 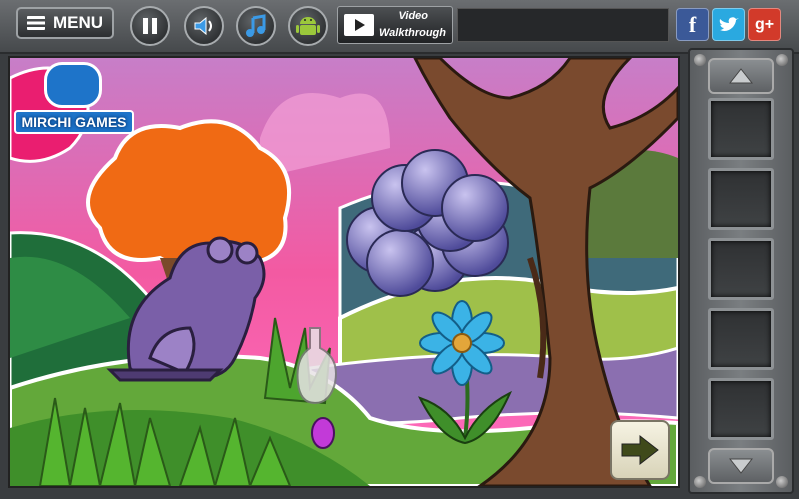 I want to click on gamepad-icon, so click(x=73, y=85).